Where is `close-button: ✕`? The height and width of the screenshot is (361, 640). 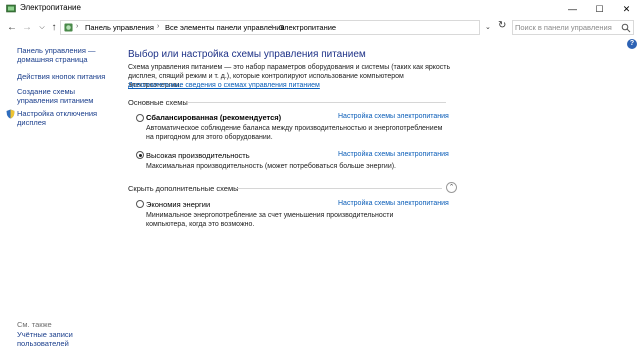
close-button: ✕ is located at coordinates (626, 9).